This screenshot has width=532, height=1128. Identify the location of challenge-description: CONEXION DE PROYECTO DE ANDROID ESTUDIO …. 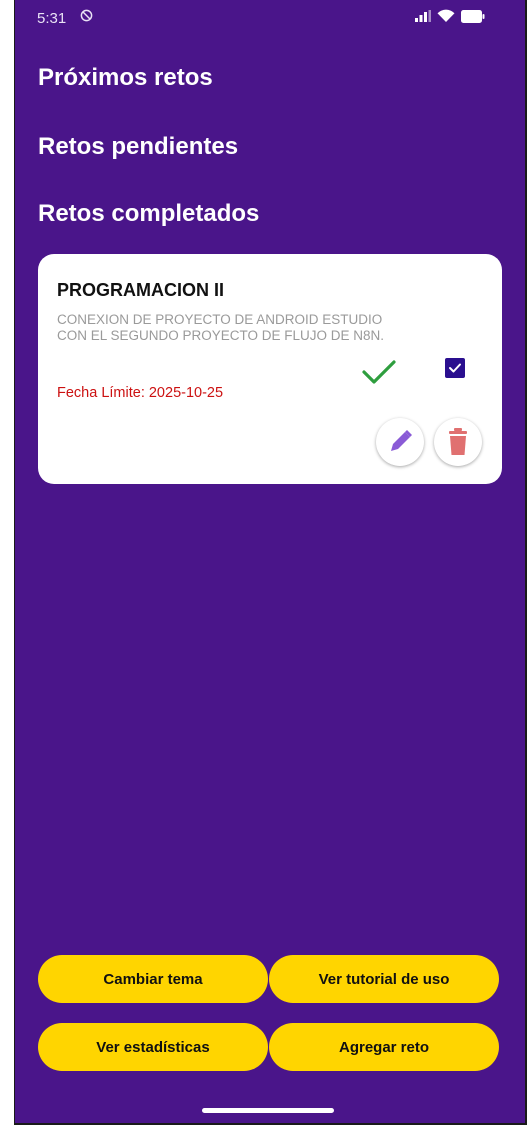
(221, 327).